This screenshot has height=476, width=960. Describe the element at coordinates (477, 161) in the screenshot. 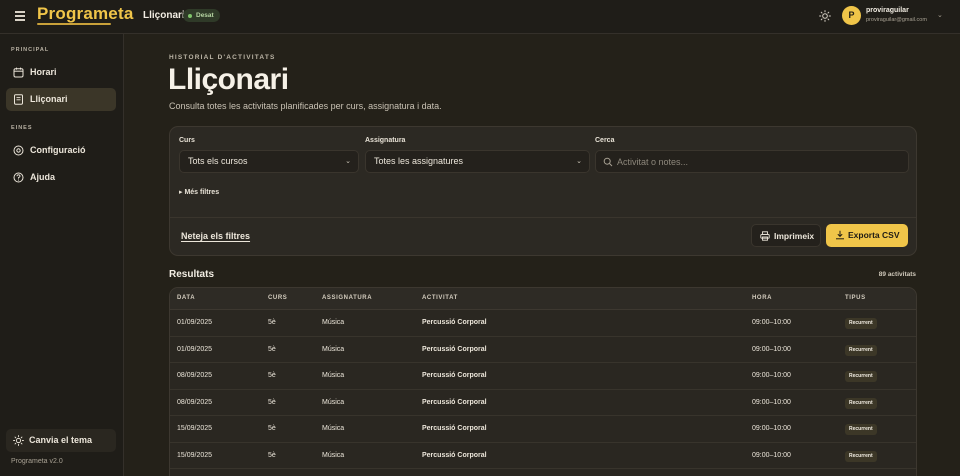

I see `subject-select: Totes les assignatures ⌄` at that location.